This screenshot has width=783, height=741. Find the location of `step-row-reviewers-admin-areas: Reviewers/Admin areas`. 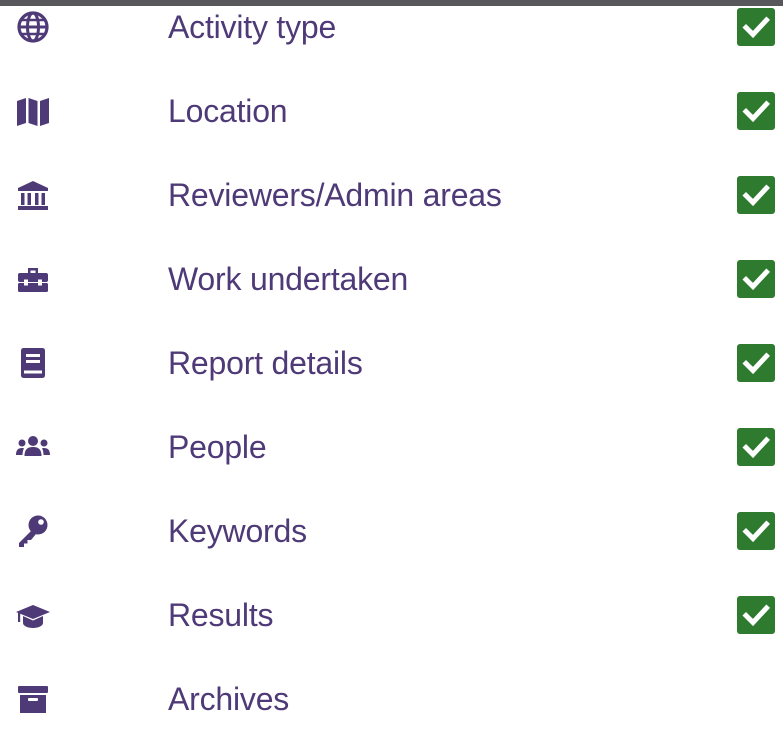

step-row-reviewers-admin-areas: Reviewers/Admin areas is located at coordinates (391, 195).